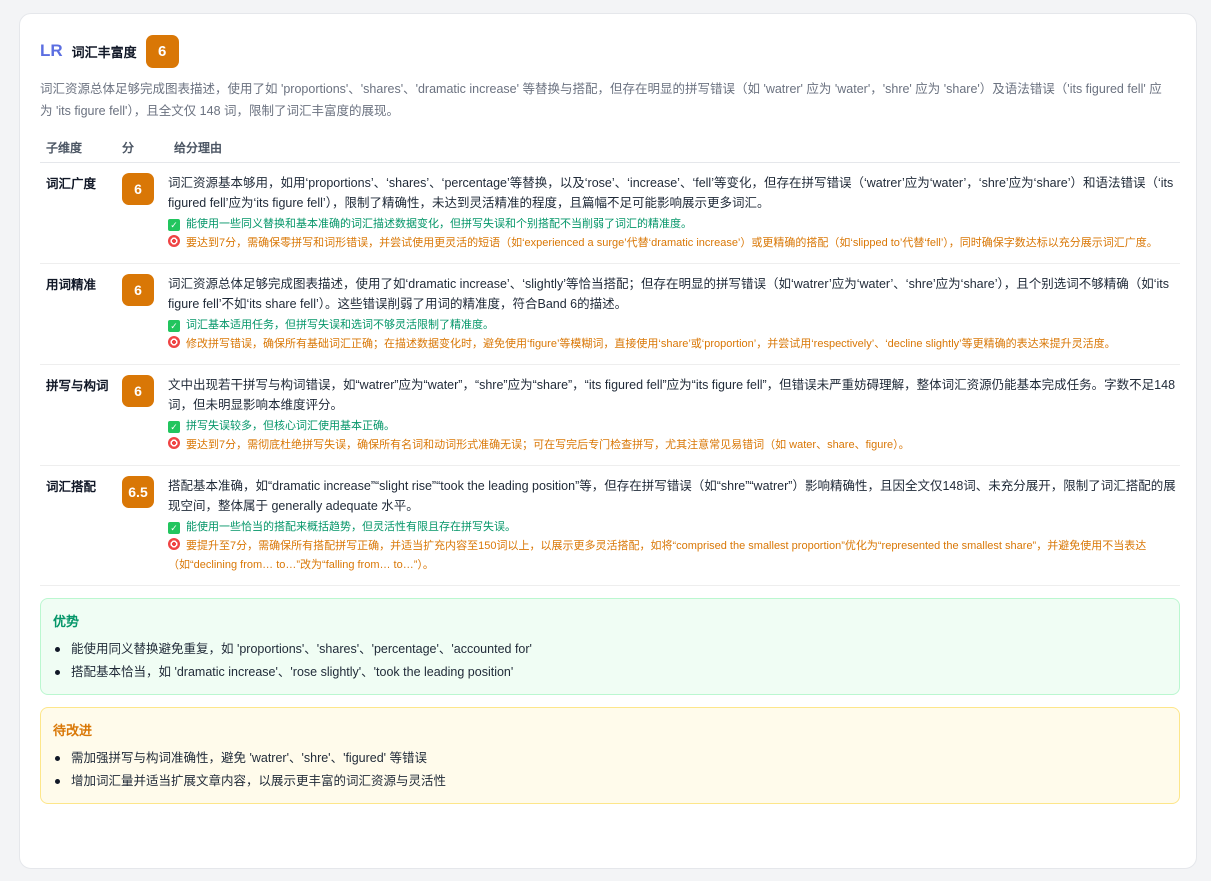 This screenshot has width=1211, height=881. Describe the element at coordinates (78, 314) in the screenshot. I see `row-dimension: 用词精准` at that location.